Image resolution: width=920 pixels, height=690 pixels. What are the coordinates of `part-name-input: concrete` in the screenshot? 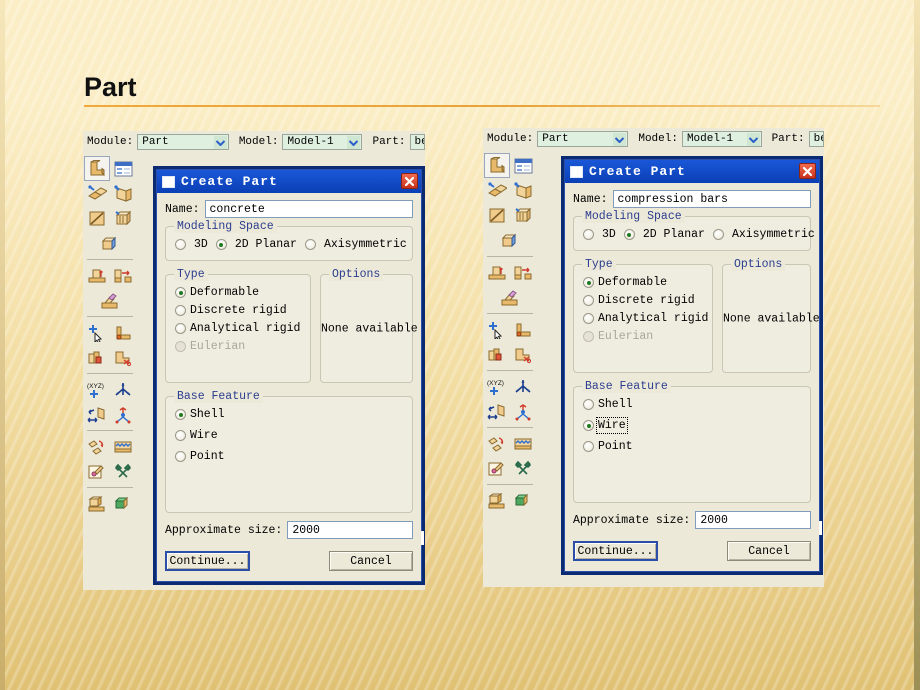 It's located at (308, 209).